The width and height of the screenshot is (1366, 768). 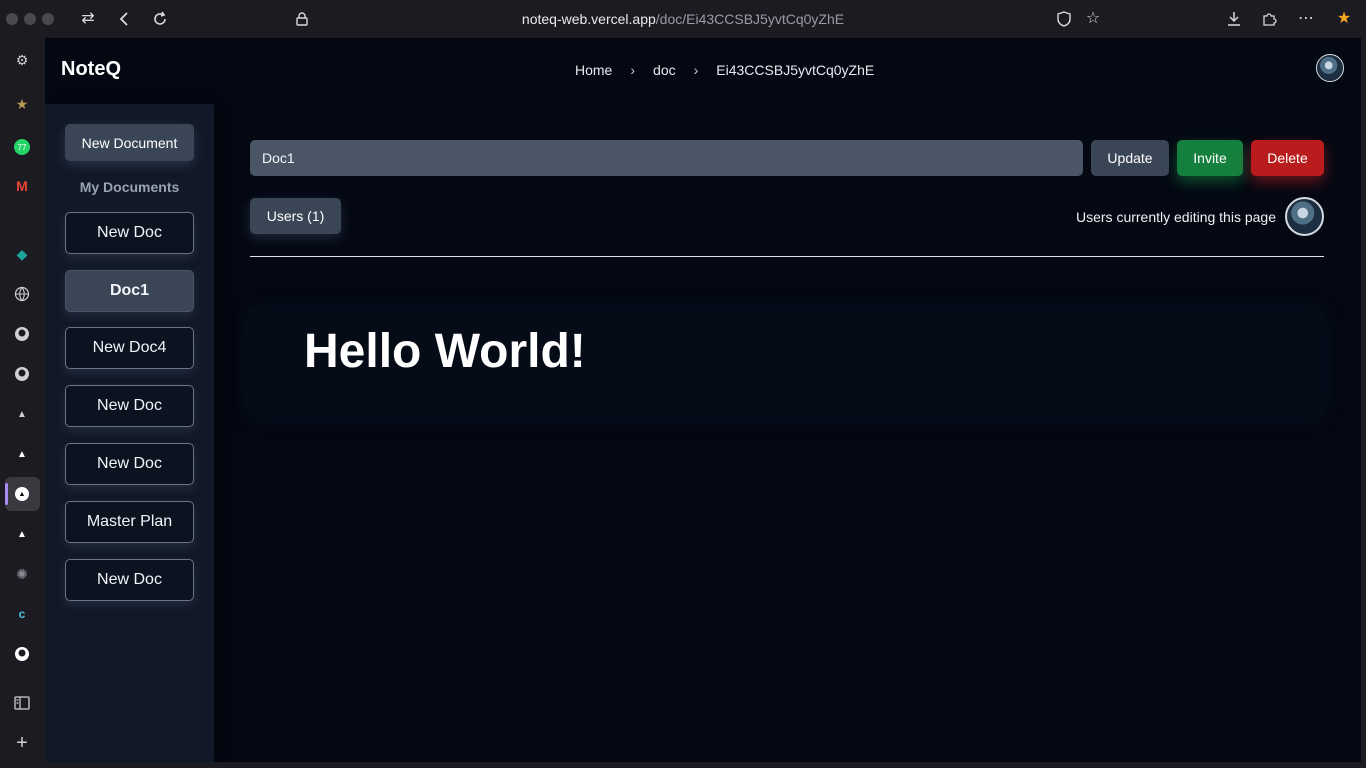 I want to click on delete-button: Delete, so click(x=1287, y=158).